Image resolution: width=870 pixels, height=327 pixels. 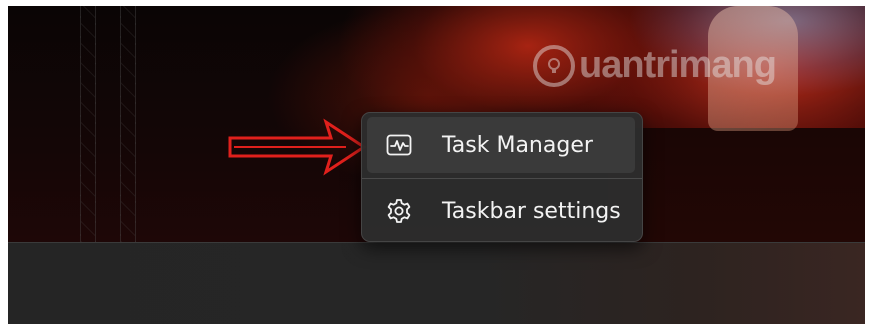 I want to click on taskbar-context-menu: Task Manager Taskbar settings, so click(x=502, y=177).